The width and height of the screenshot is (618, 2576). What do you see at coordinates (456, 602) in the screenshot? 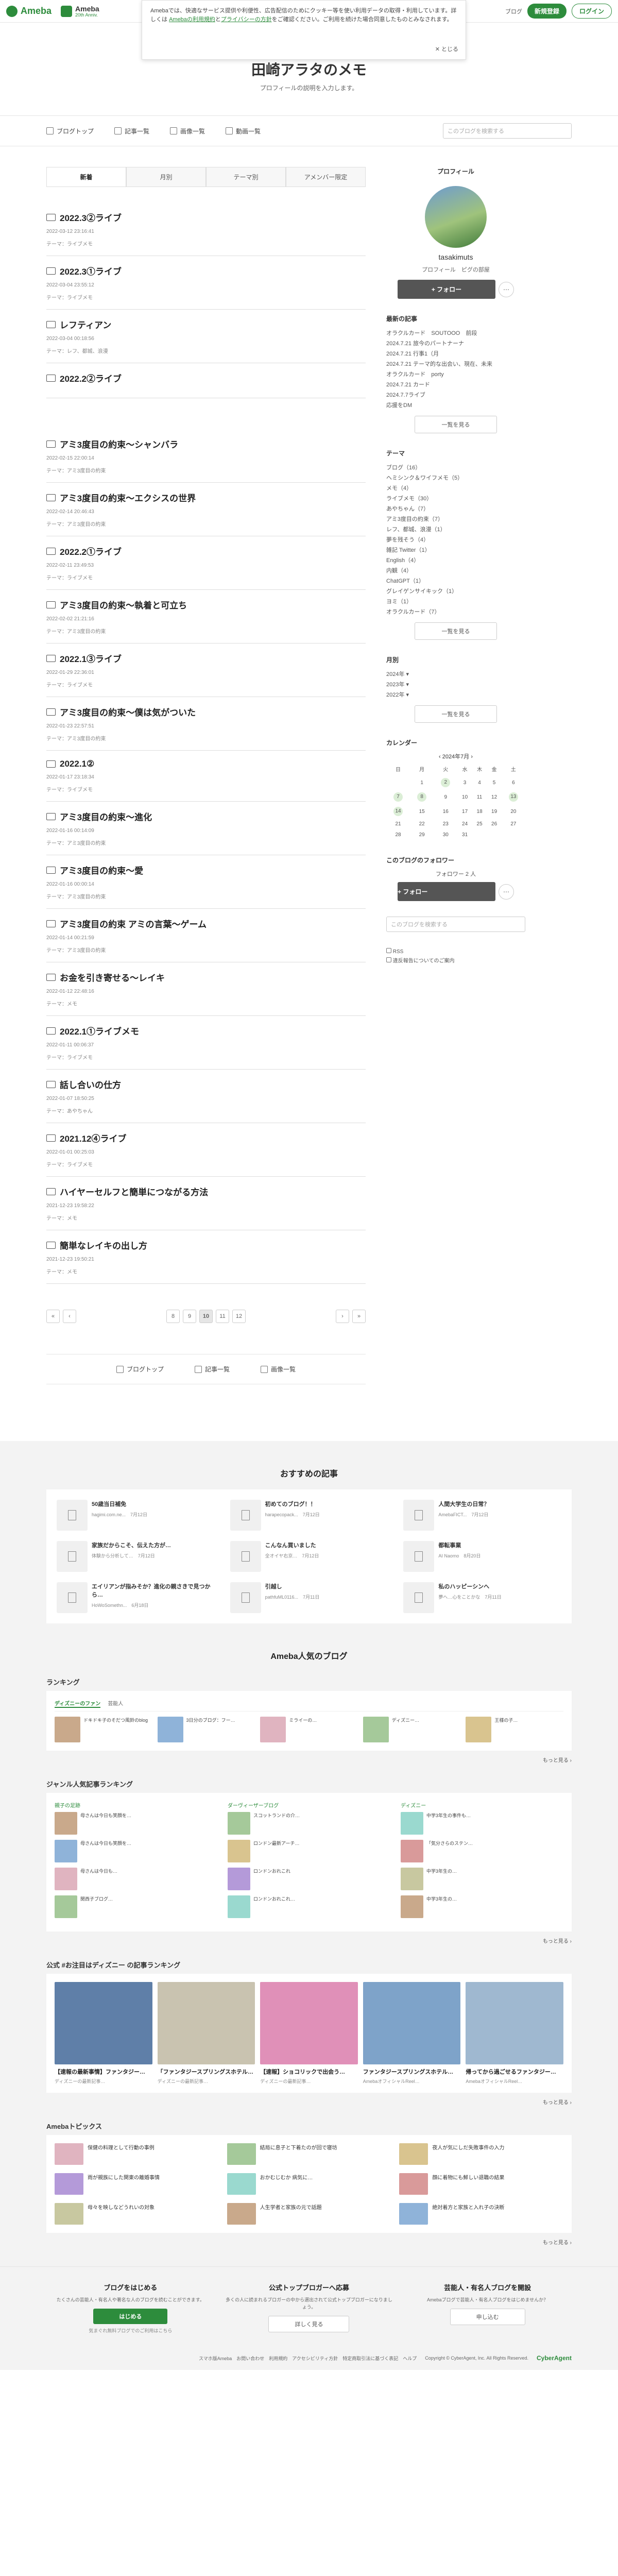
I see `theme-link: ヨミ（1）` at bounding box center [456, 602].